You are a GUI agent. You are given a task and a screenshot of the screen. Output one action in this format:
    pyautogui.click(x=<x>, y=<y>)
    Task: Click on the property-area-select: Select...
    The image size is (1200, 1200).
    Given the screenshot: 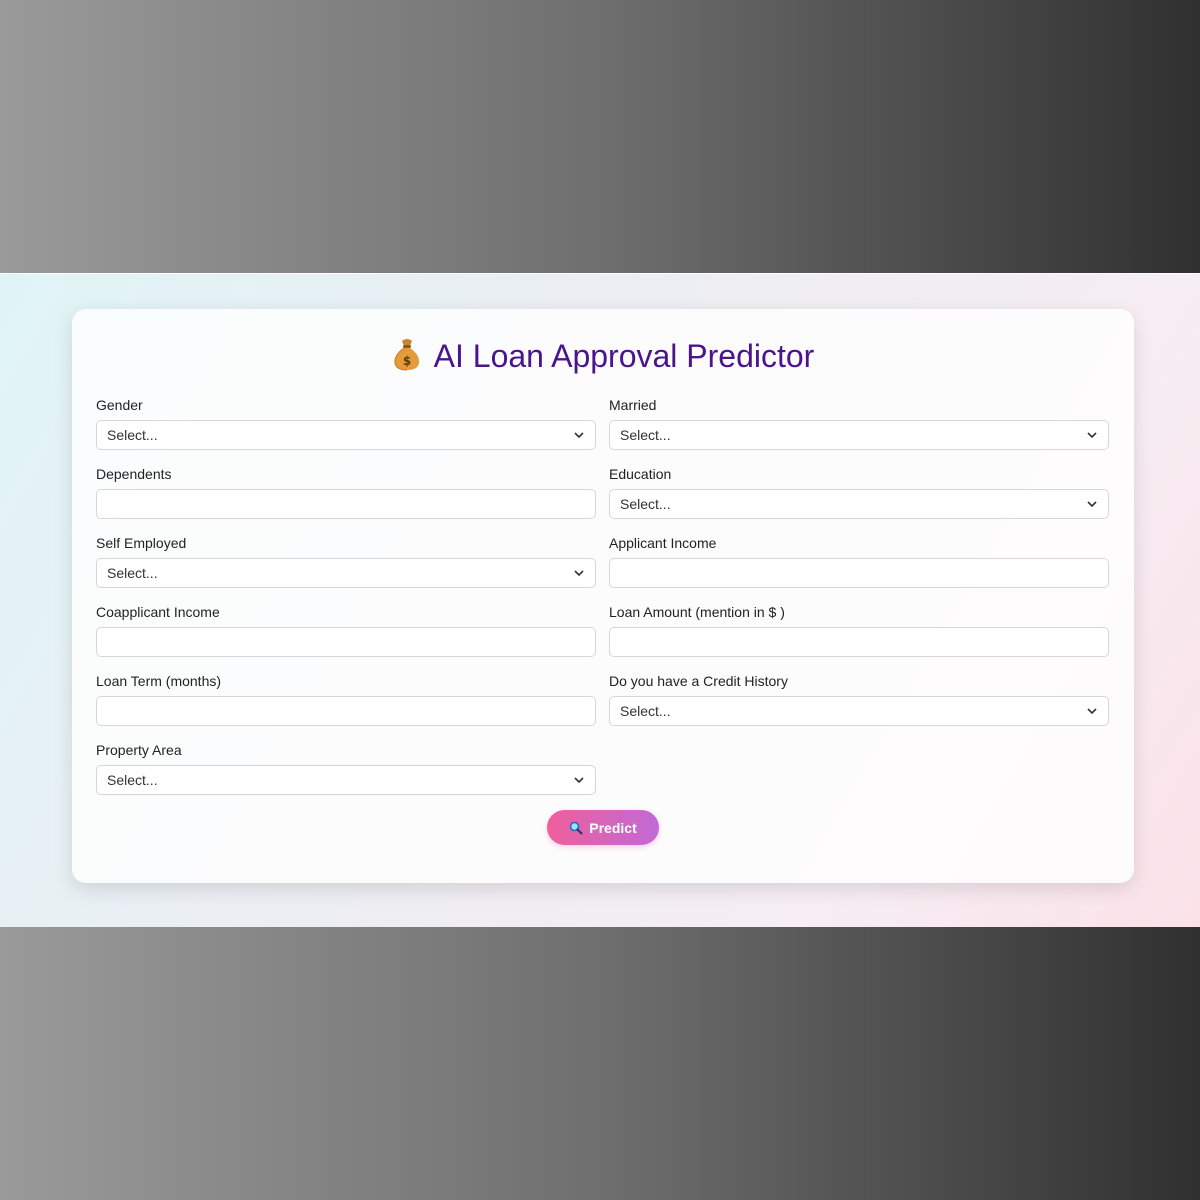 What is the action you would take?
    pyautogui.click(x=346, y=780)
    